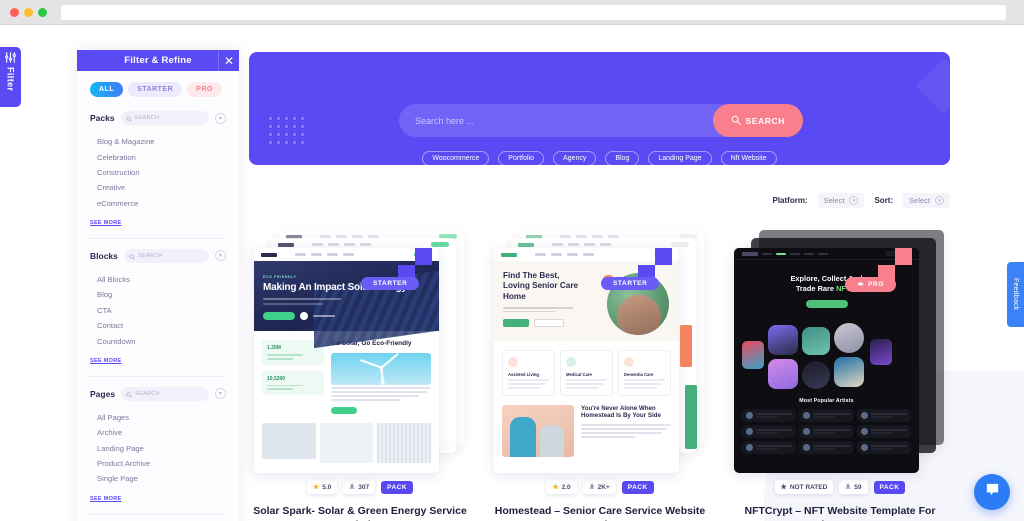 This screenshot has width=1024, height=521. What do you see at coordinates (566, 487) in the screenshot?
I see `rating-value: 2.0` at bounding box center [566, 487].